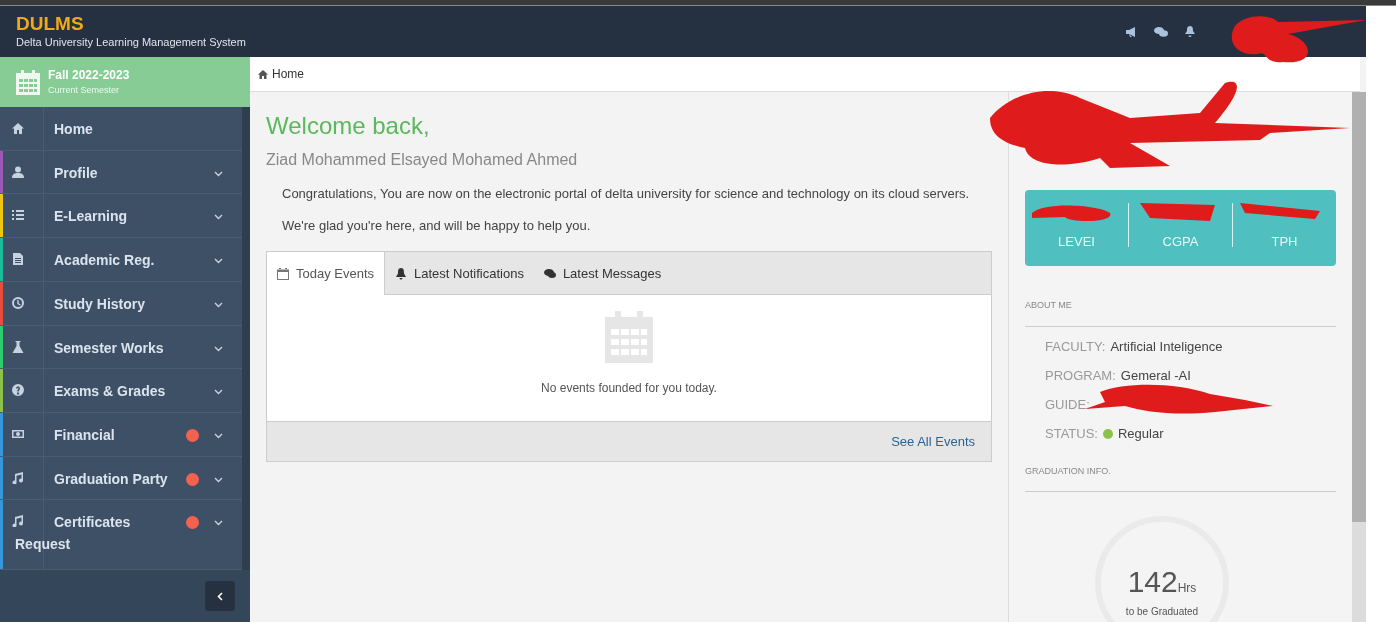 The image size is (1396, 622). I want to click on field-label: GUIDE:, so click(1067, 405).